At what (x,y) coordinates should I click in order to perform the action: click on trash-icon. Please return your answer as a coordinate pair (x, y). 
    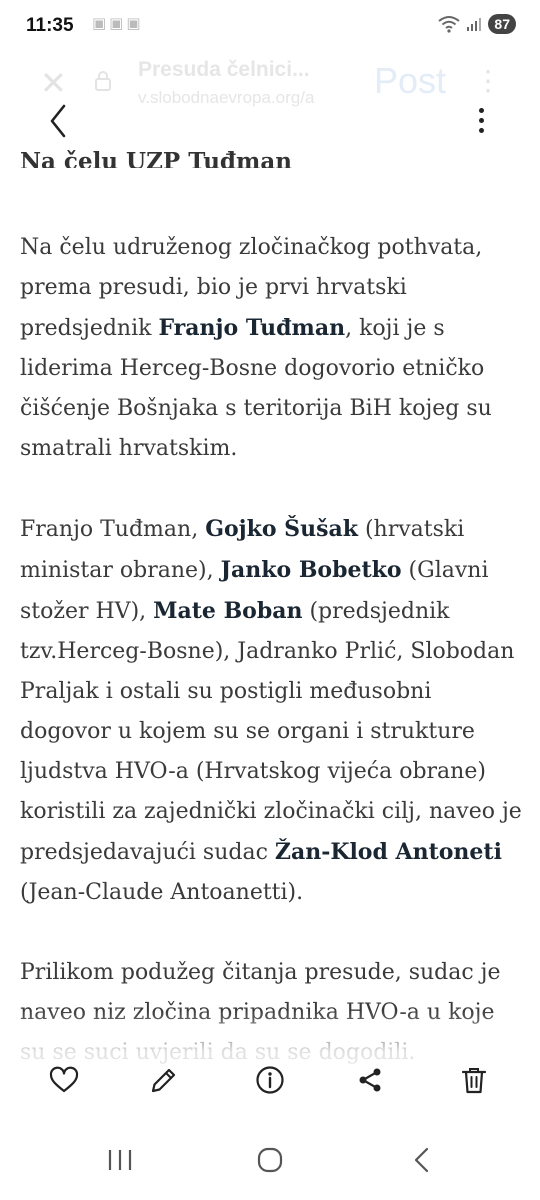
    Looking at the image, I should click on (474, 1081).